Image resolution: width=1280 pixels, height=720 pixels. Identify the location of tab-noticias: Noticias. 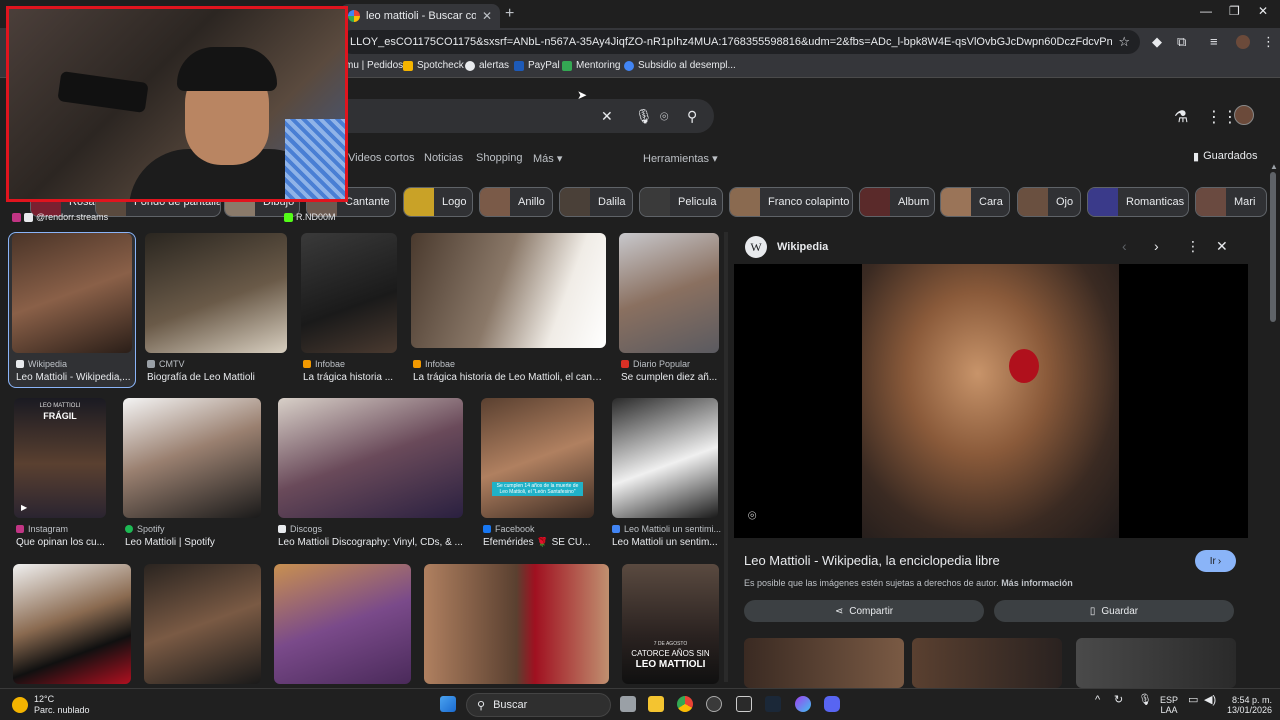
(443, 158).